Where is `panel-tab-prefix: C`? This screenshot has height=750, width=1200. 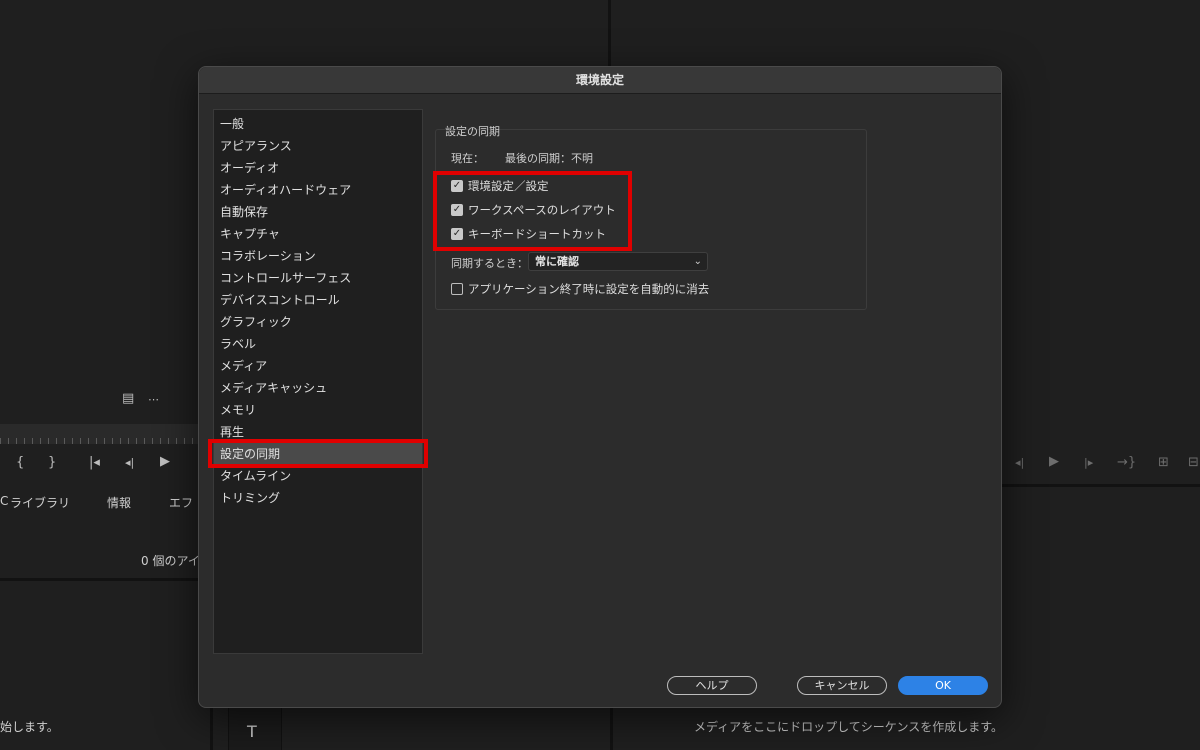 panel-tab-prefix: C is located at coordinates (4, 501).